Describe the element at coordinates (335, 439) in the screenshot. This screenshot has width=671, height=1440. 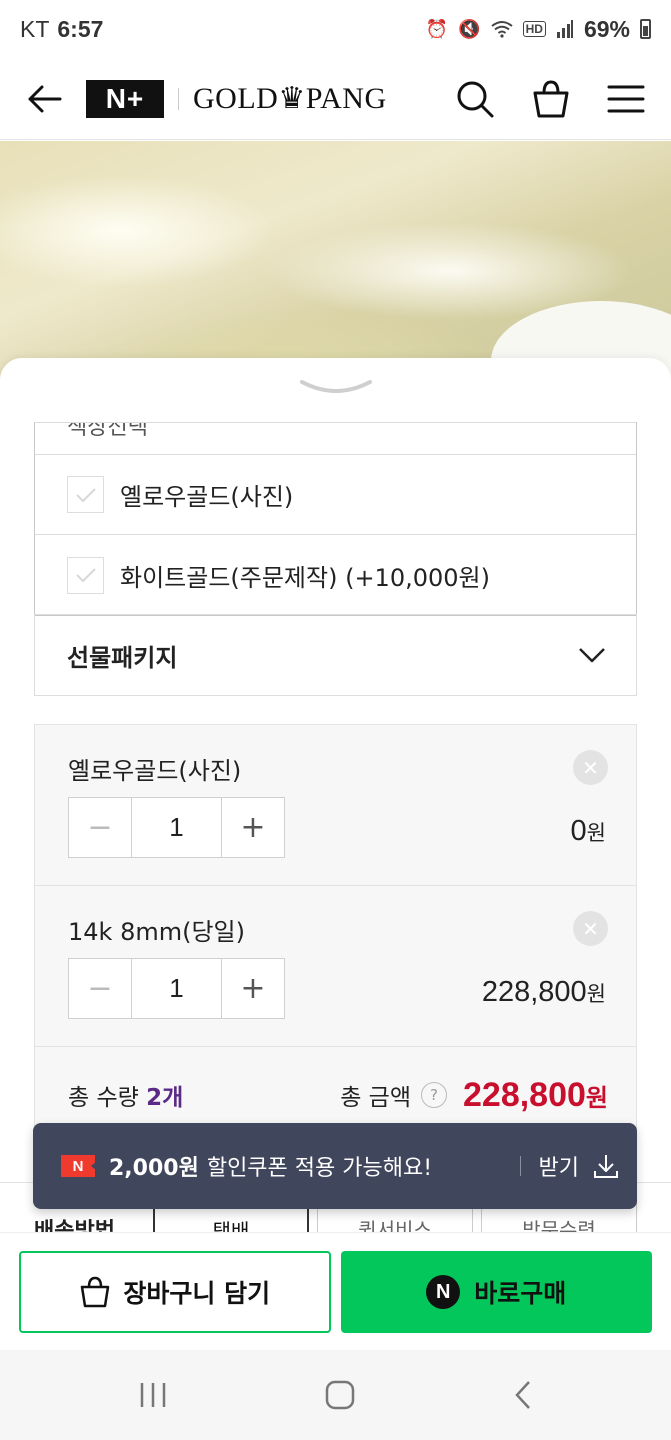
I see `option-list-partial-row: 색상선택` at that location.